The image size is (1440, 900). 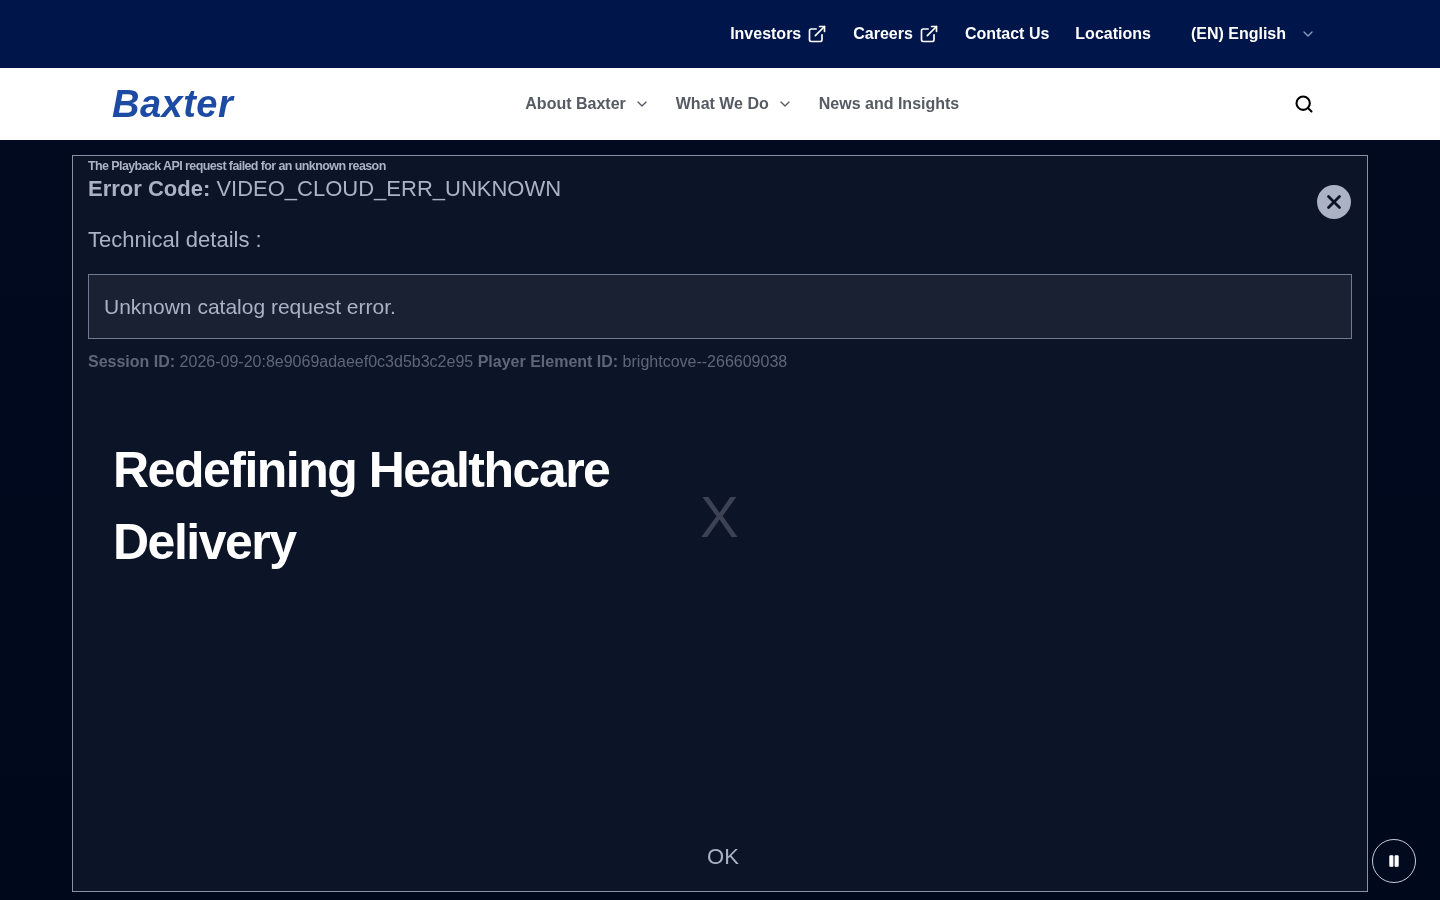 I want to click on nav-item: What We Do, so click(x=734, y=104).